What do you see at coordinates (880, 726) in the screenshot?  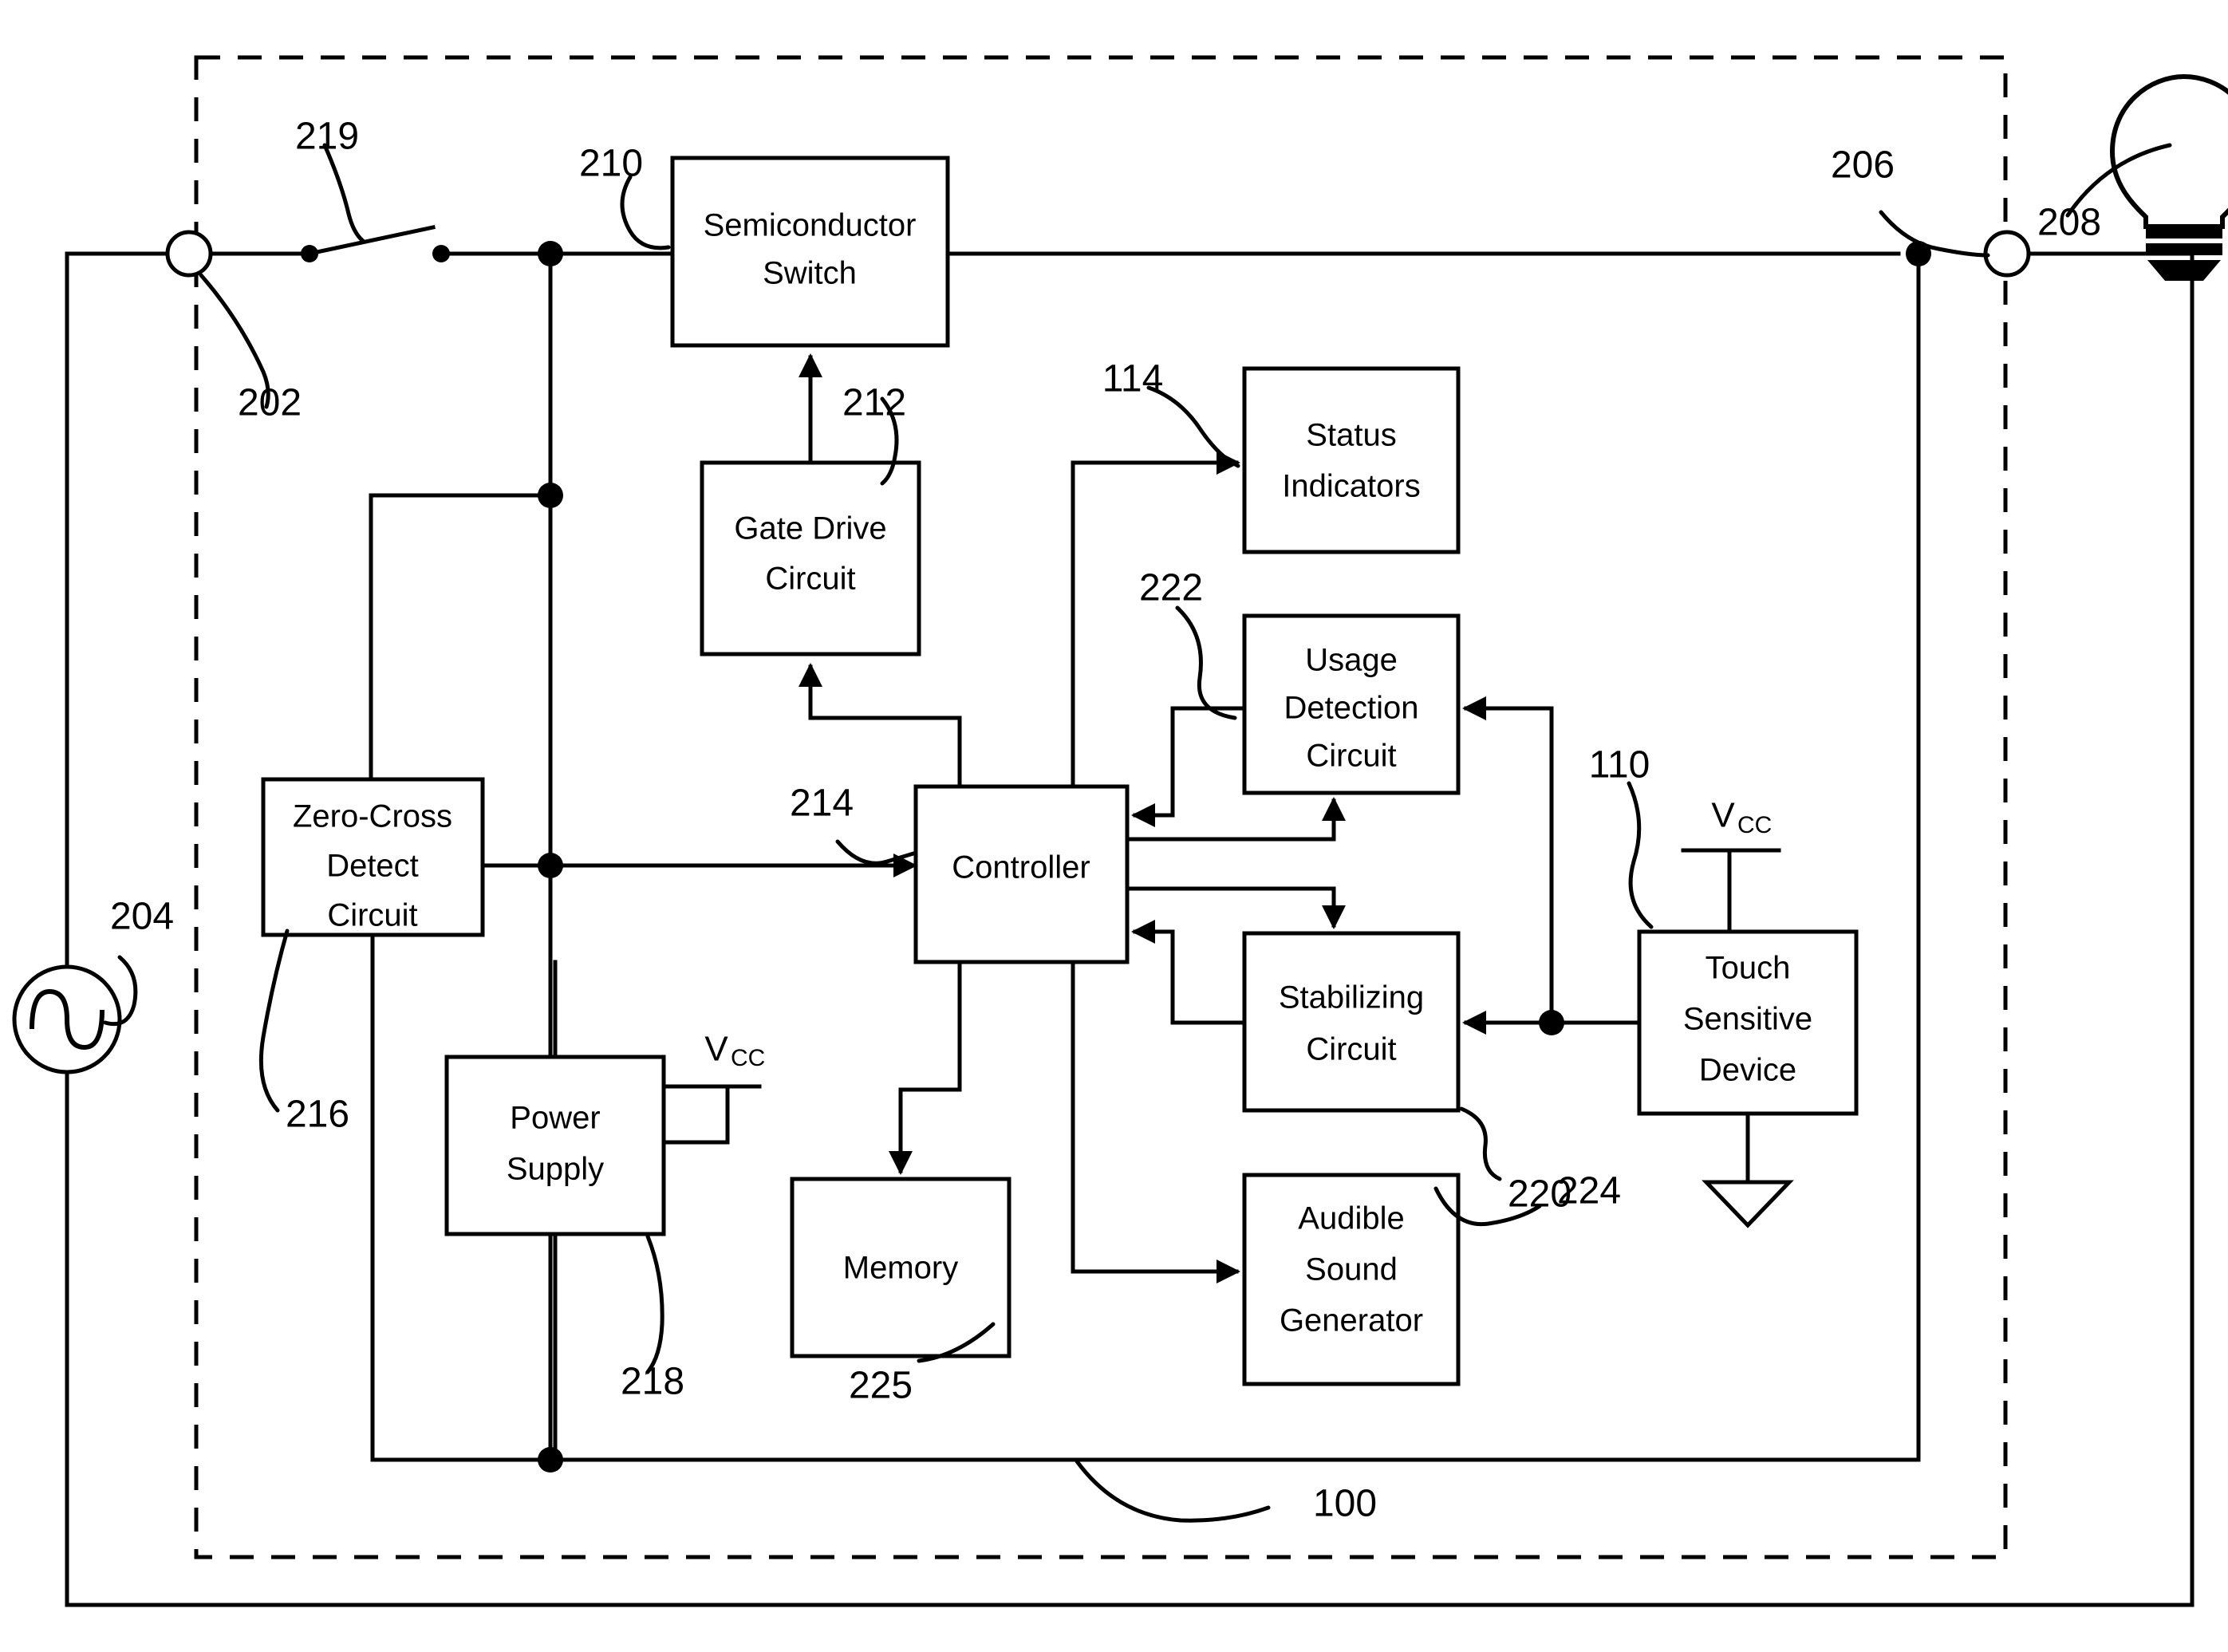 I see `controller-to-gatedrive-wire` at bounding box center [880, 726].